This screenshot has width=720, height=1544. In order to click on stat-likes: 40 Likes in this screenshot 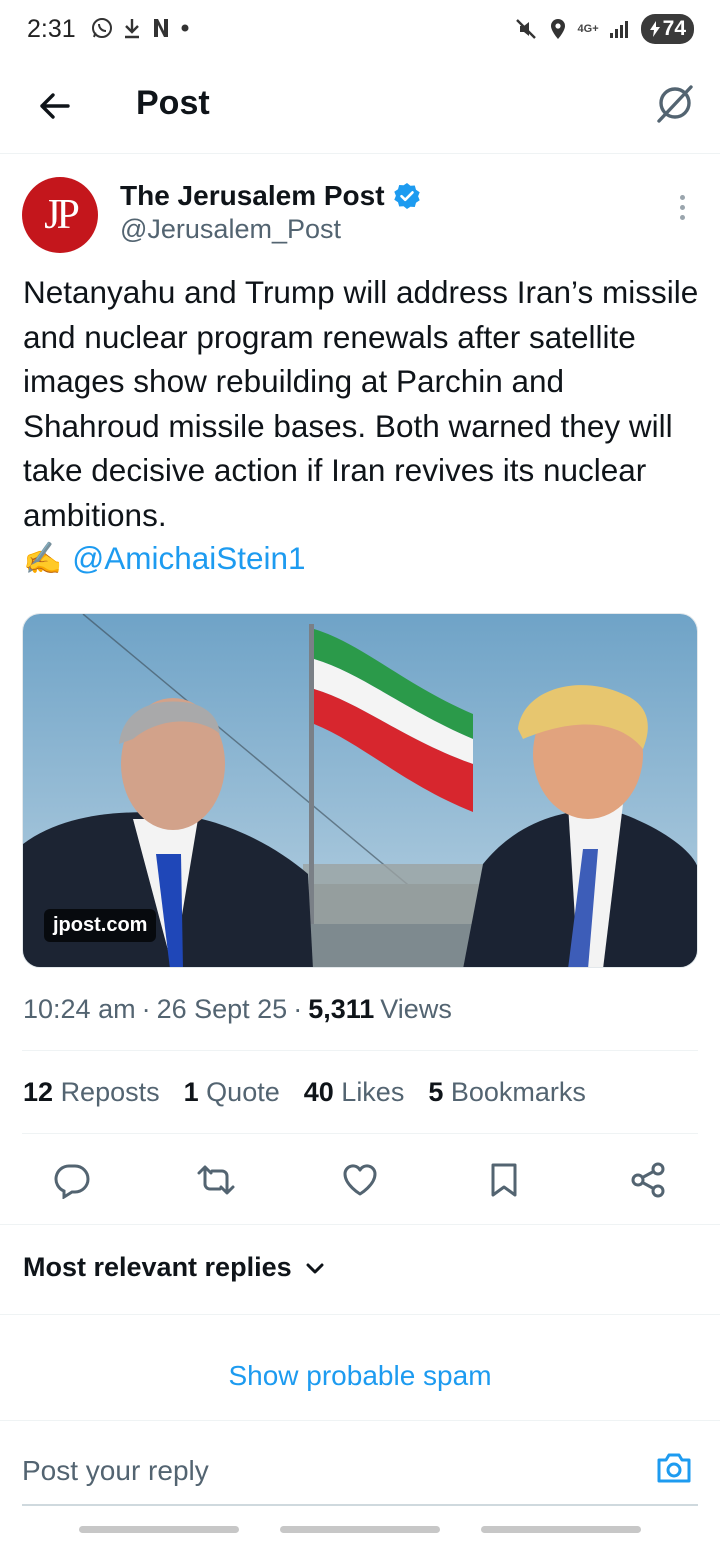, I will do `click(354, 1092)`.